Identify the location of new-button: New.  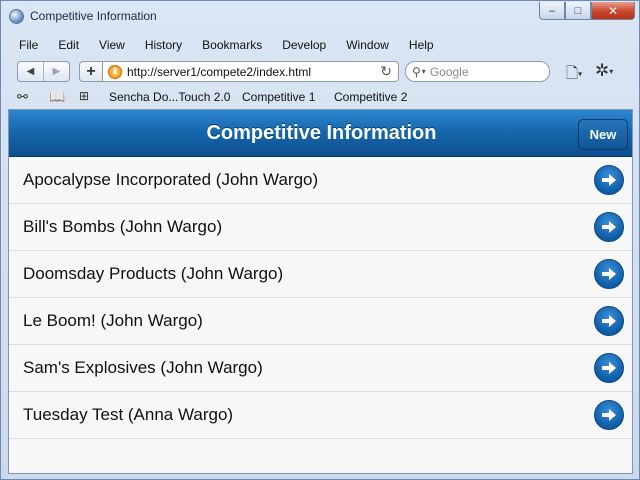
(603, 134).